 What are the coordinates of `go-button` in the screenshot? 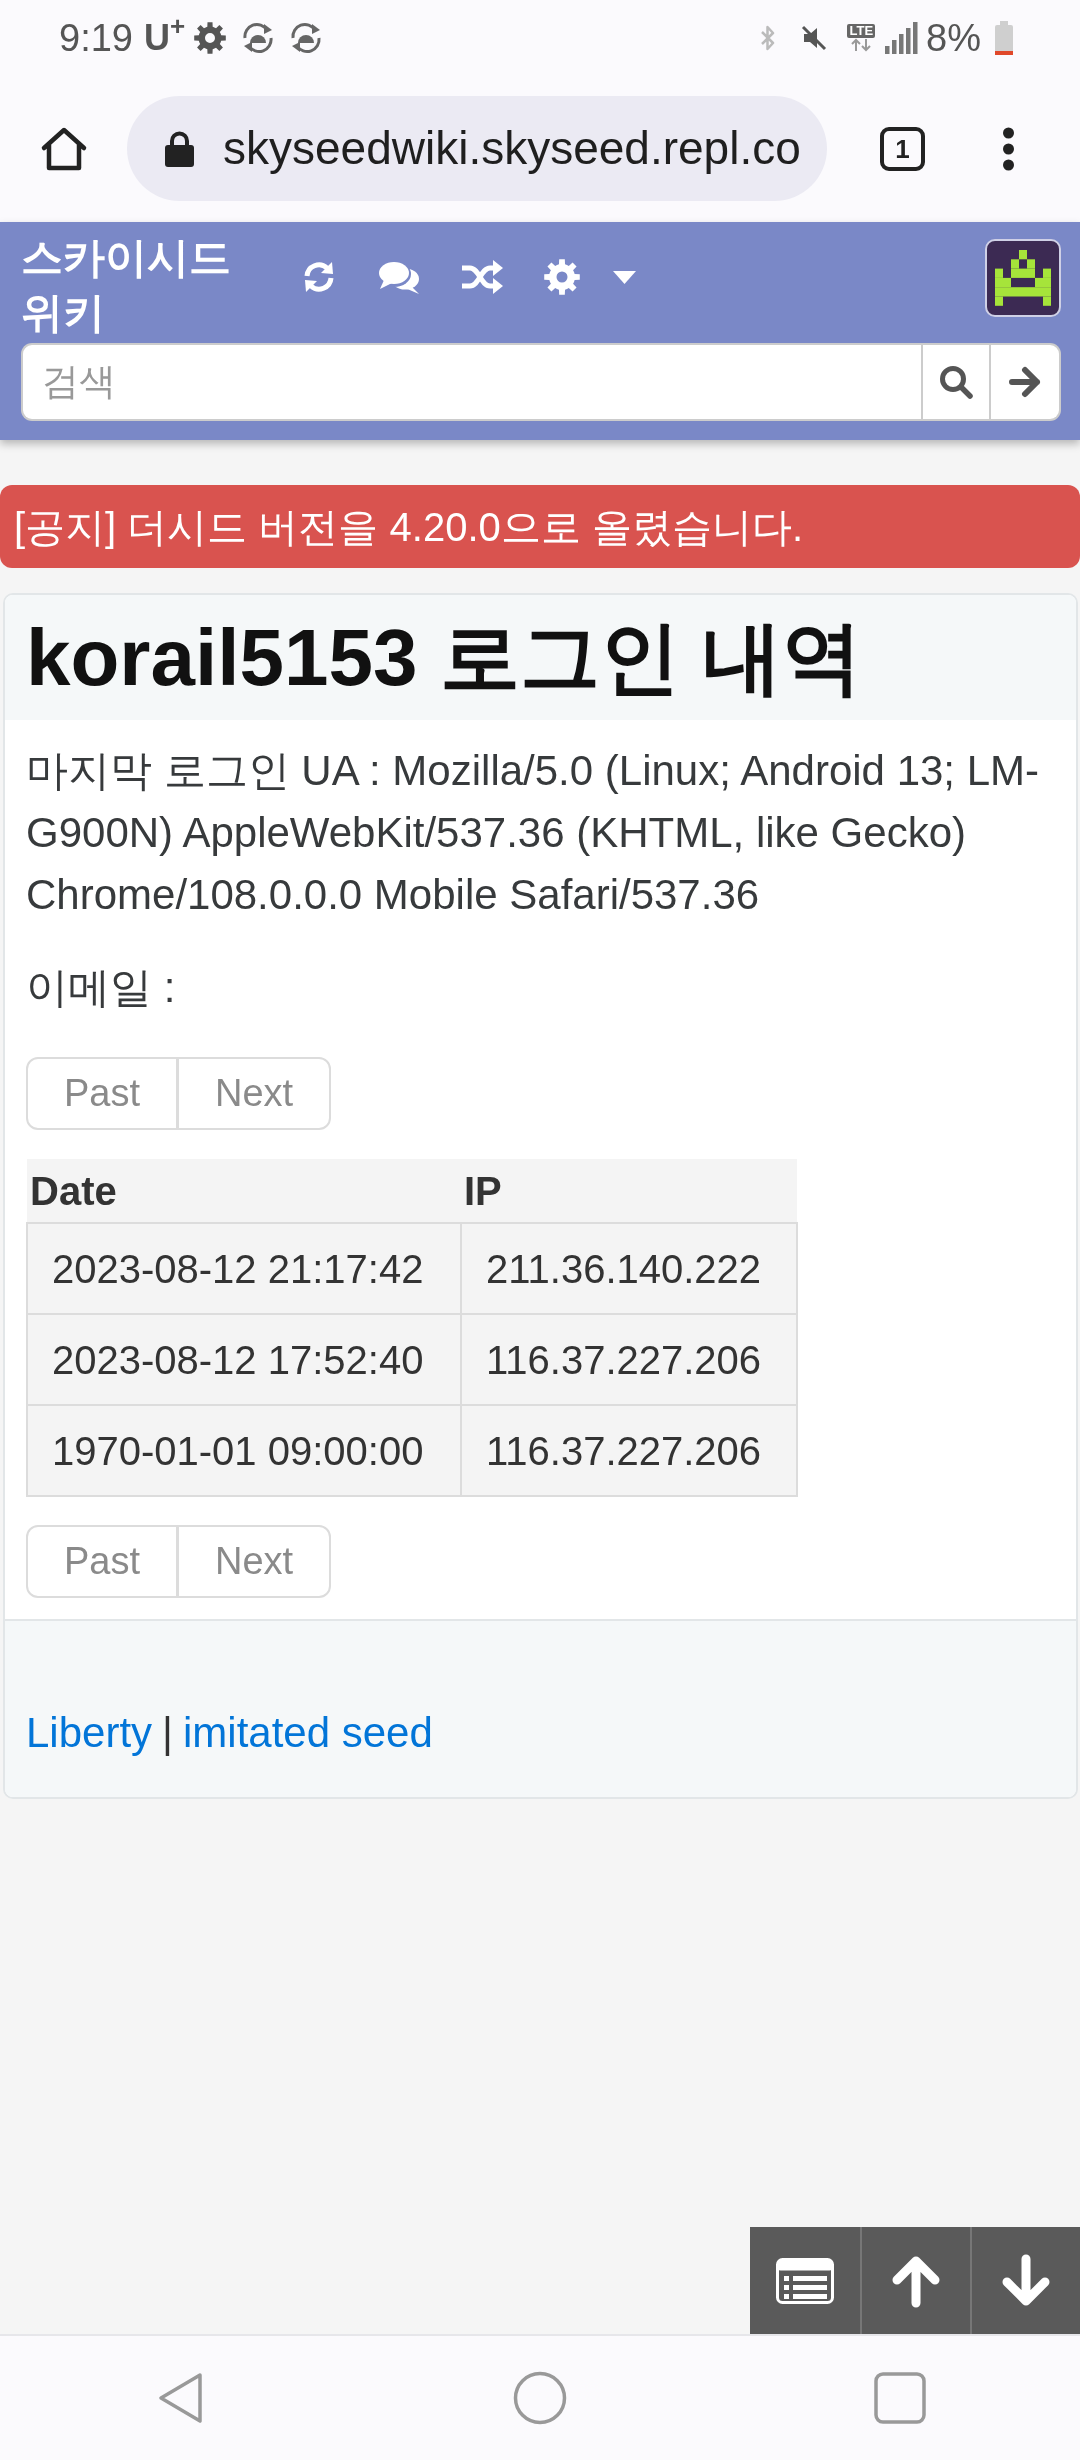 It's located at (1026, 382).